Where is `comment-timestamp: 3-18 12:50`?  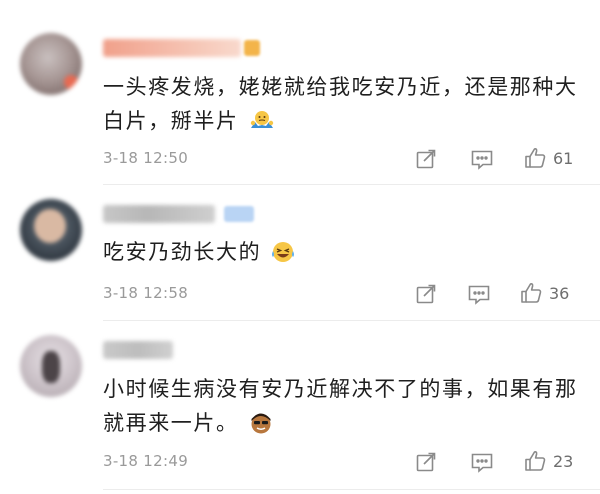 comment-timestamp: 3-18 12:50 is located at coordinates (146, 158).